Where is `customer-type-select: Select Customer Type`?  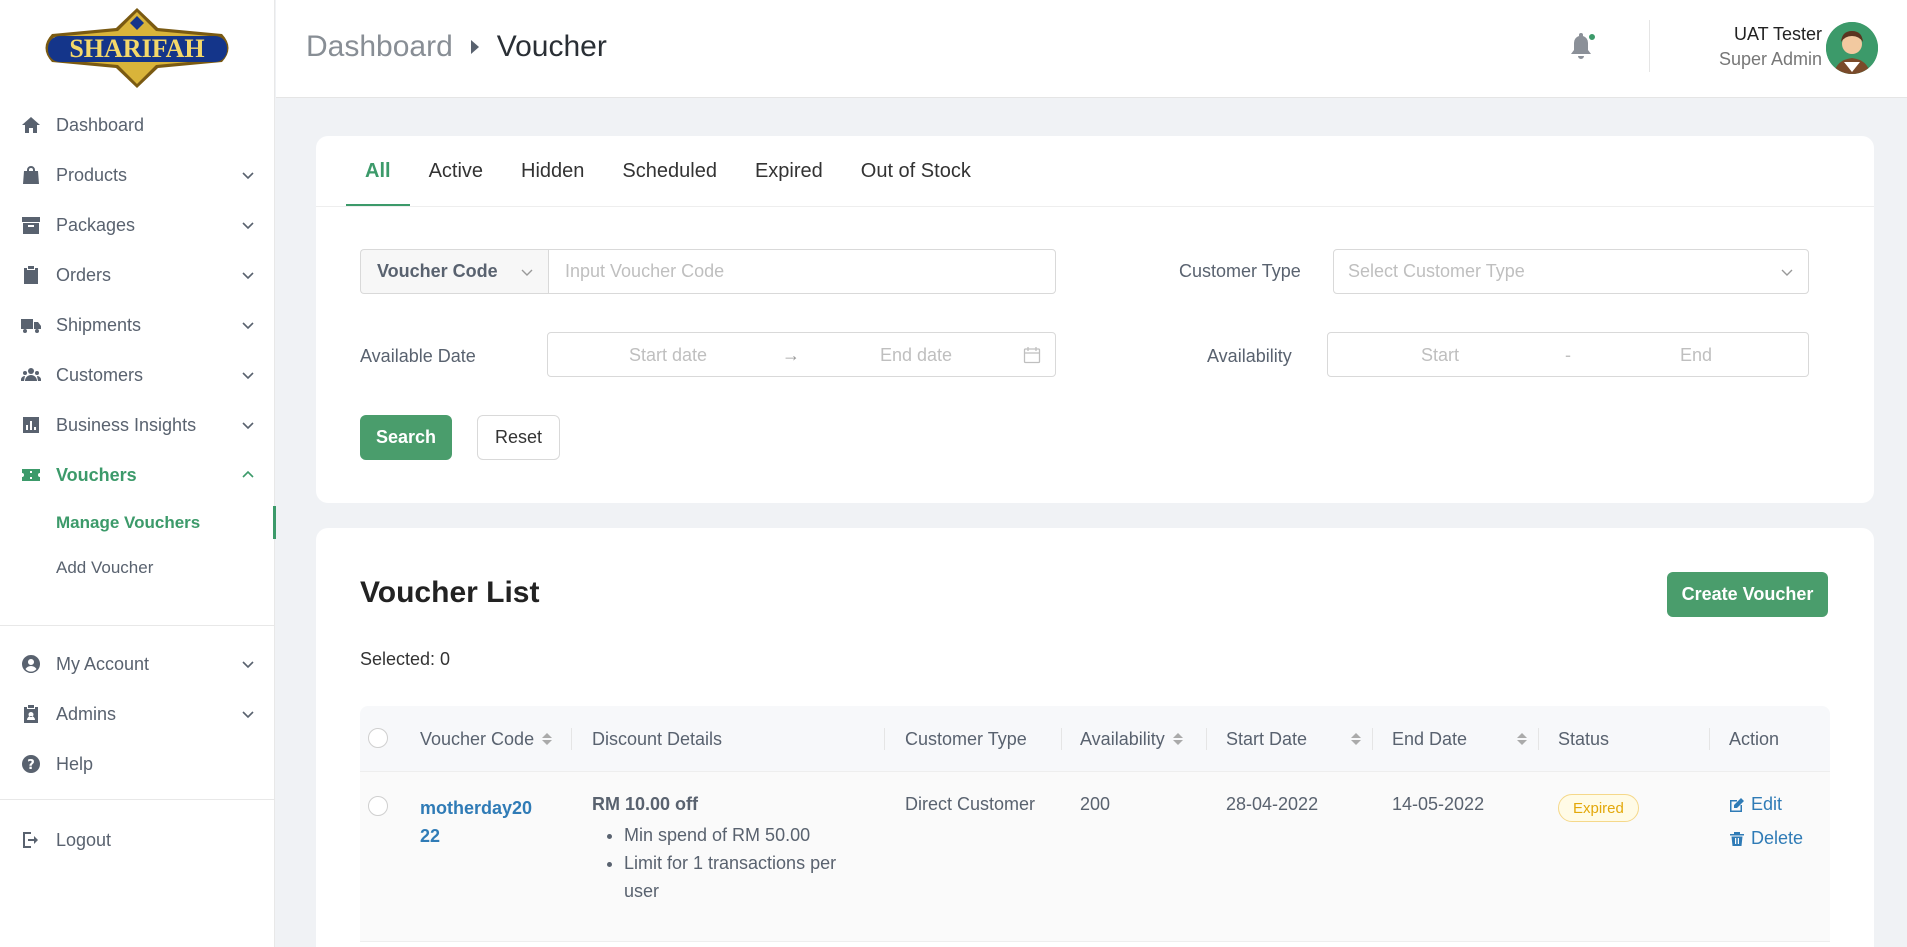 customer-type-select: Select Customer Type is located at coordinates (1571, 271).